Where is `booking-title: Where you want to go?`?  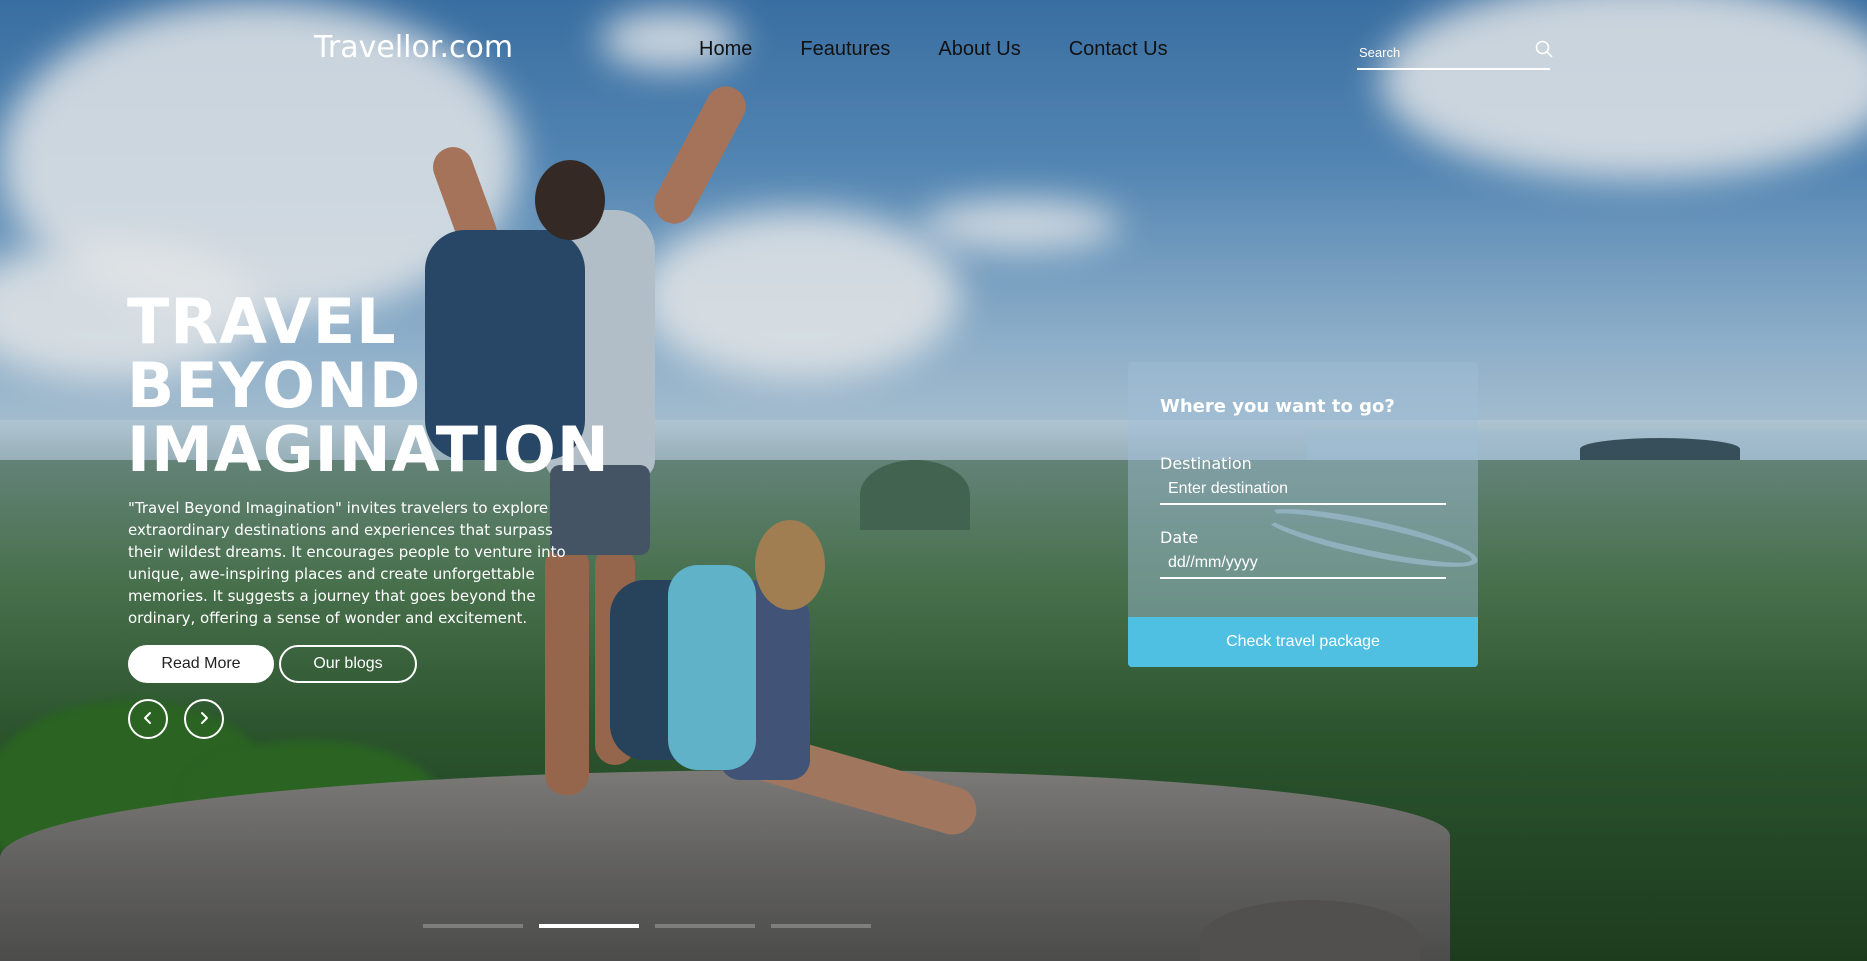
booking-title: Where you want to go? is located at coordinates (1277, 406).